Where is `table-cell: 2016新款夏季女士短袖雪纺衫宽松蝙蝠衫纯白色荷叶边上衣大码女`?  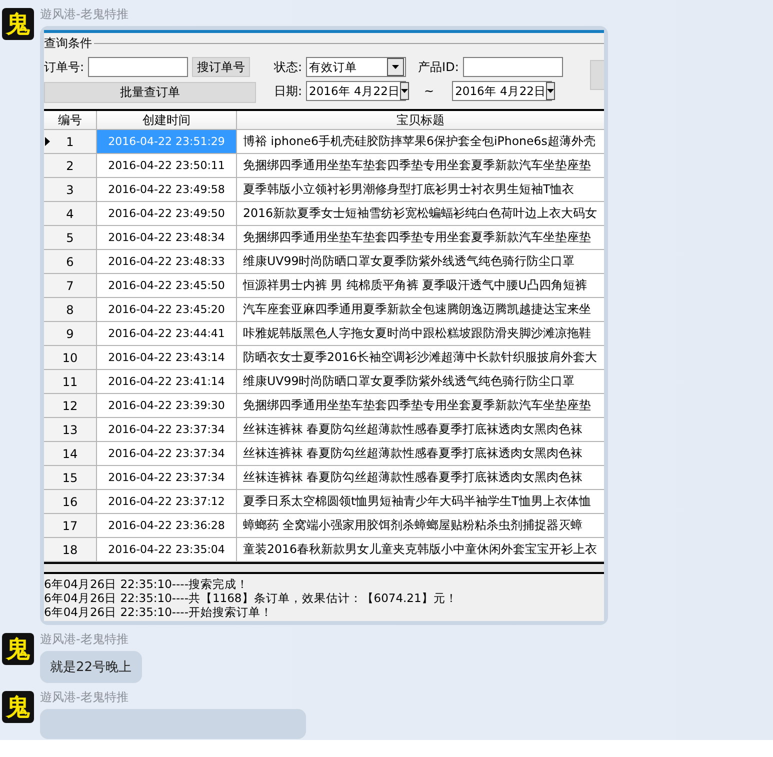 table-cell: 2016新款夏季女士短袖雪纺衫宽松蝙蝠衫纯白色荷叶边上衣大码女 is located at coordinates (420, 213).